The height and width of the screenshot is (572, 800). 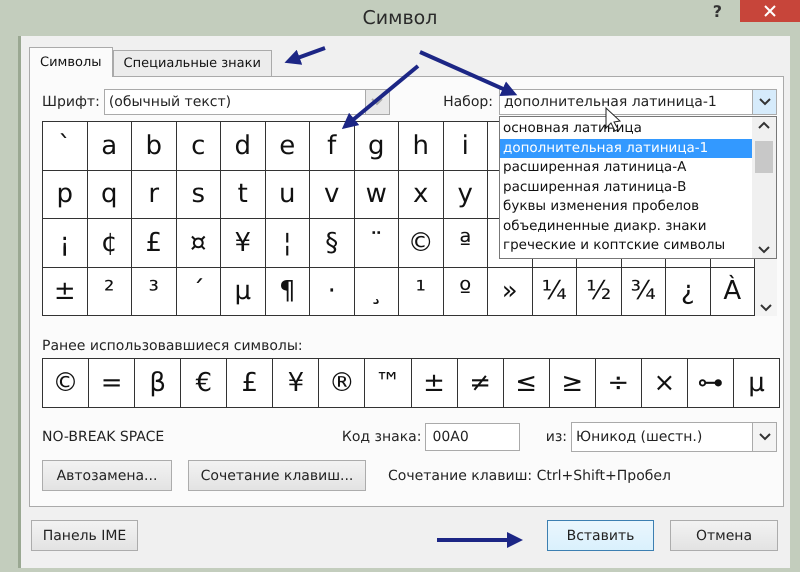 I want to click on symbol-cell: b, so click(x=154, y=146).